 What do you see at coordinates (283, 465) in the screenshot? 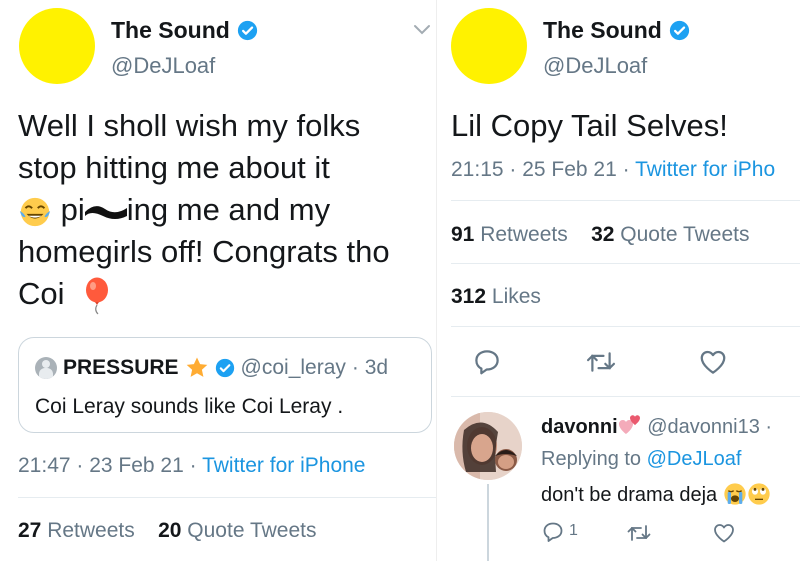
I see `tweet-source-link: Twitter for iPhone` at bounding box center [283, 465].